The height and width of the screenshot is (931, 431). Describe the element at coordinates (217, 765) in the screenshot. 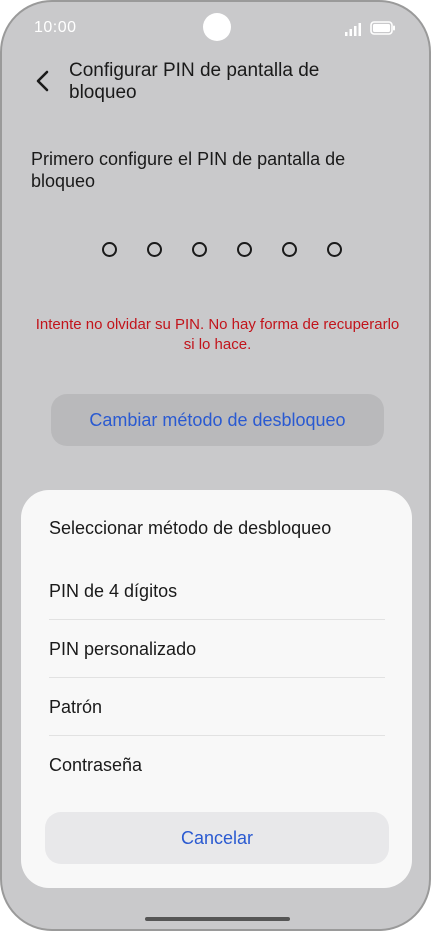

I see `option-password: Contraseña` at that location.